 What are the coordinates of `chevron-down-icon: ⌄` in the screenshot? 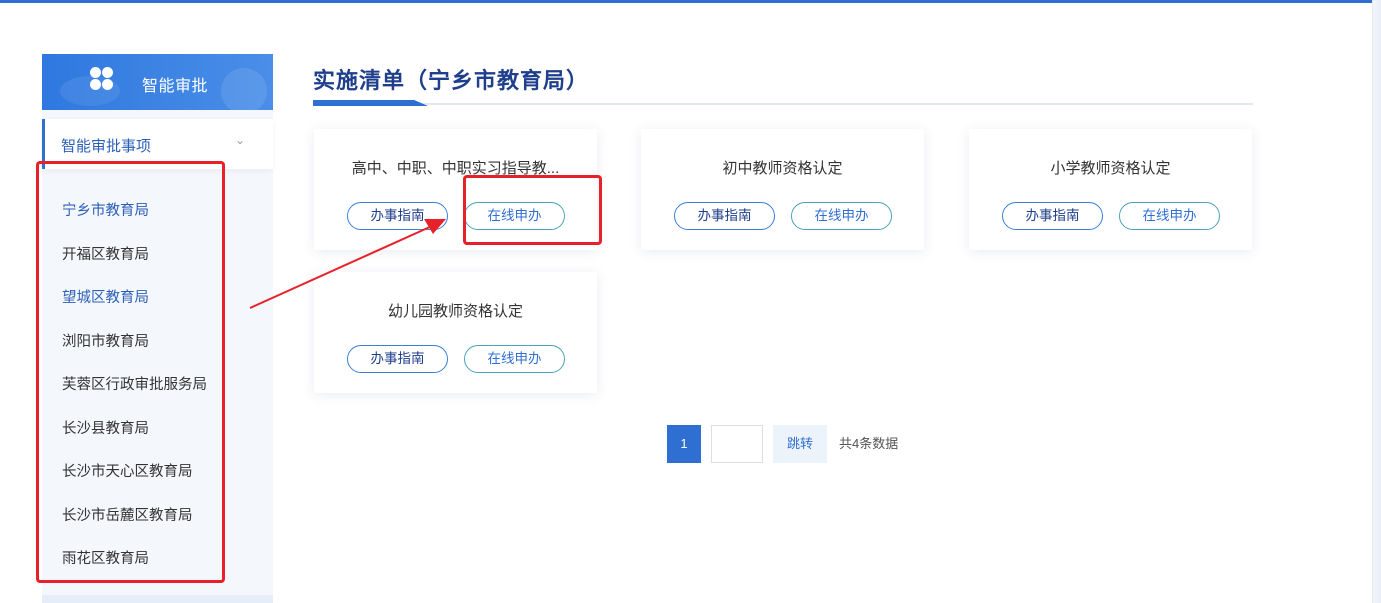 It's located at (239, 140).